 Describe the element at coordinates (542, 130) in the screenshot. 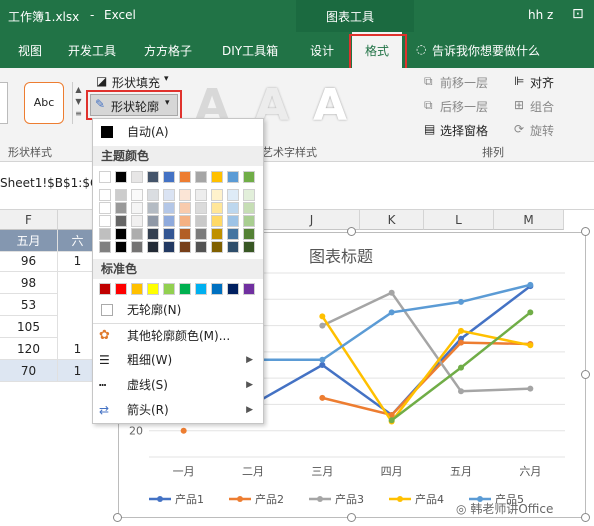

I see `rotate-button: 旋转` at that location.